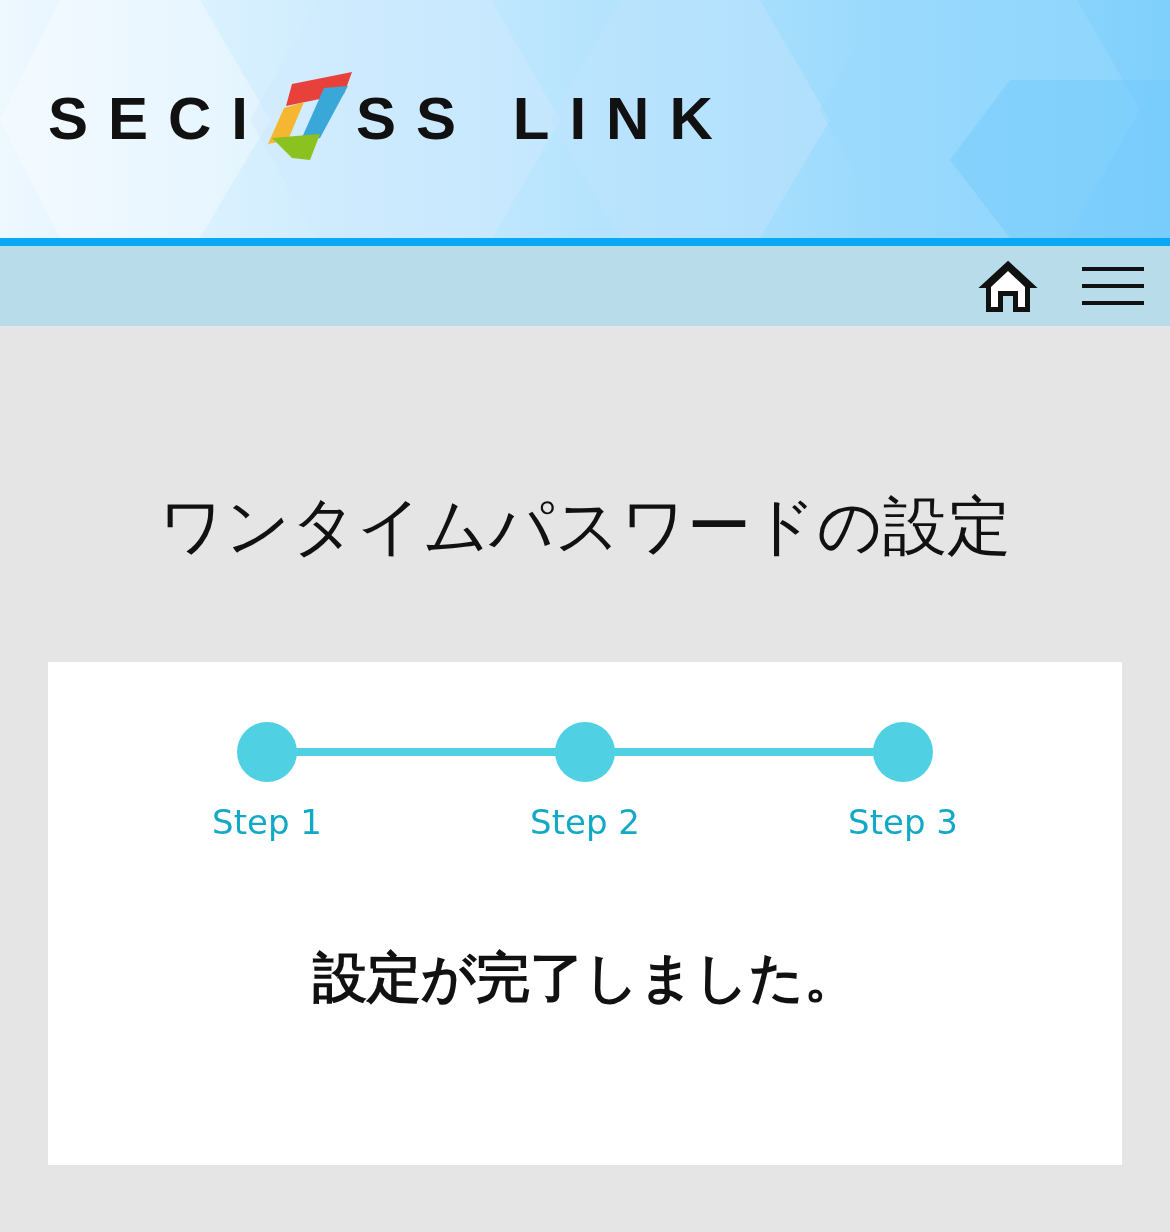 The width and height of the screenshot is (1170, 1232). What do you see at coordinates (585, 978) in the screenshot?
I see `completion-message: 設定が完了しました。` at bounding box center [585, 978].